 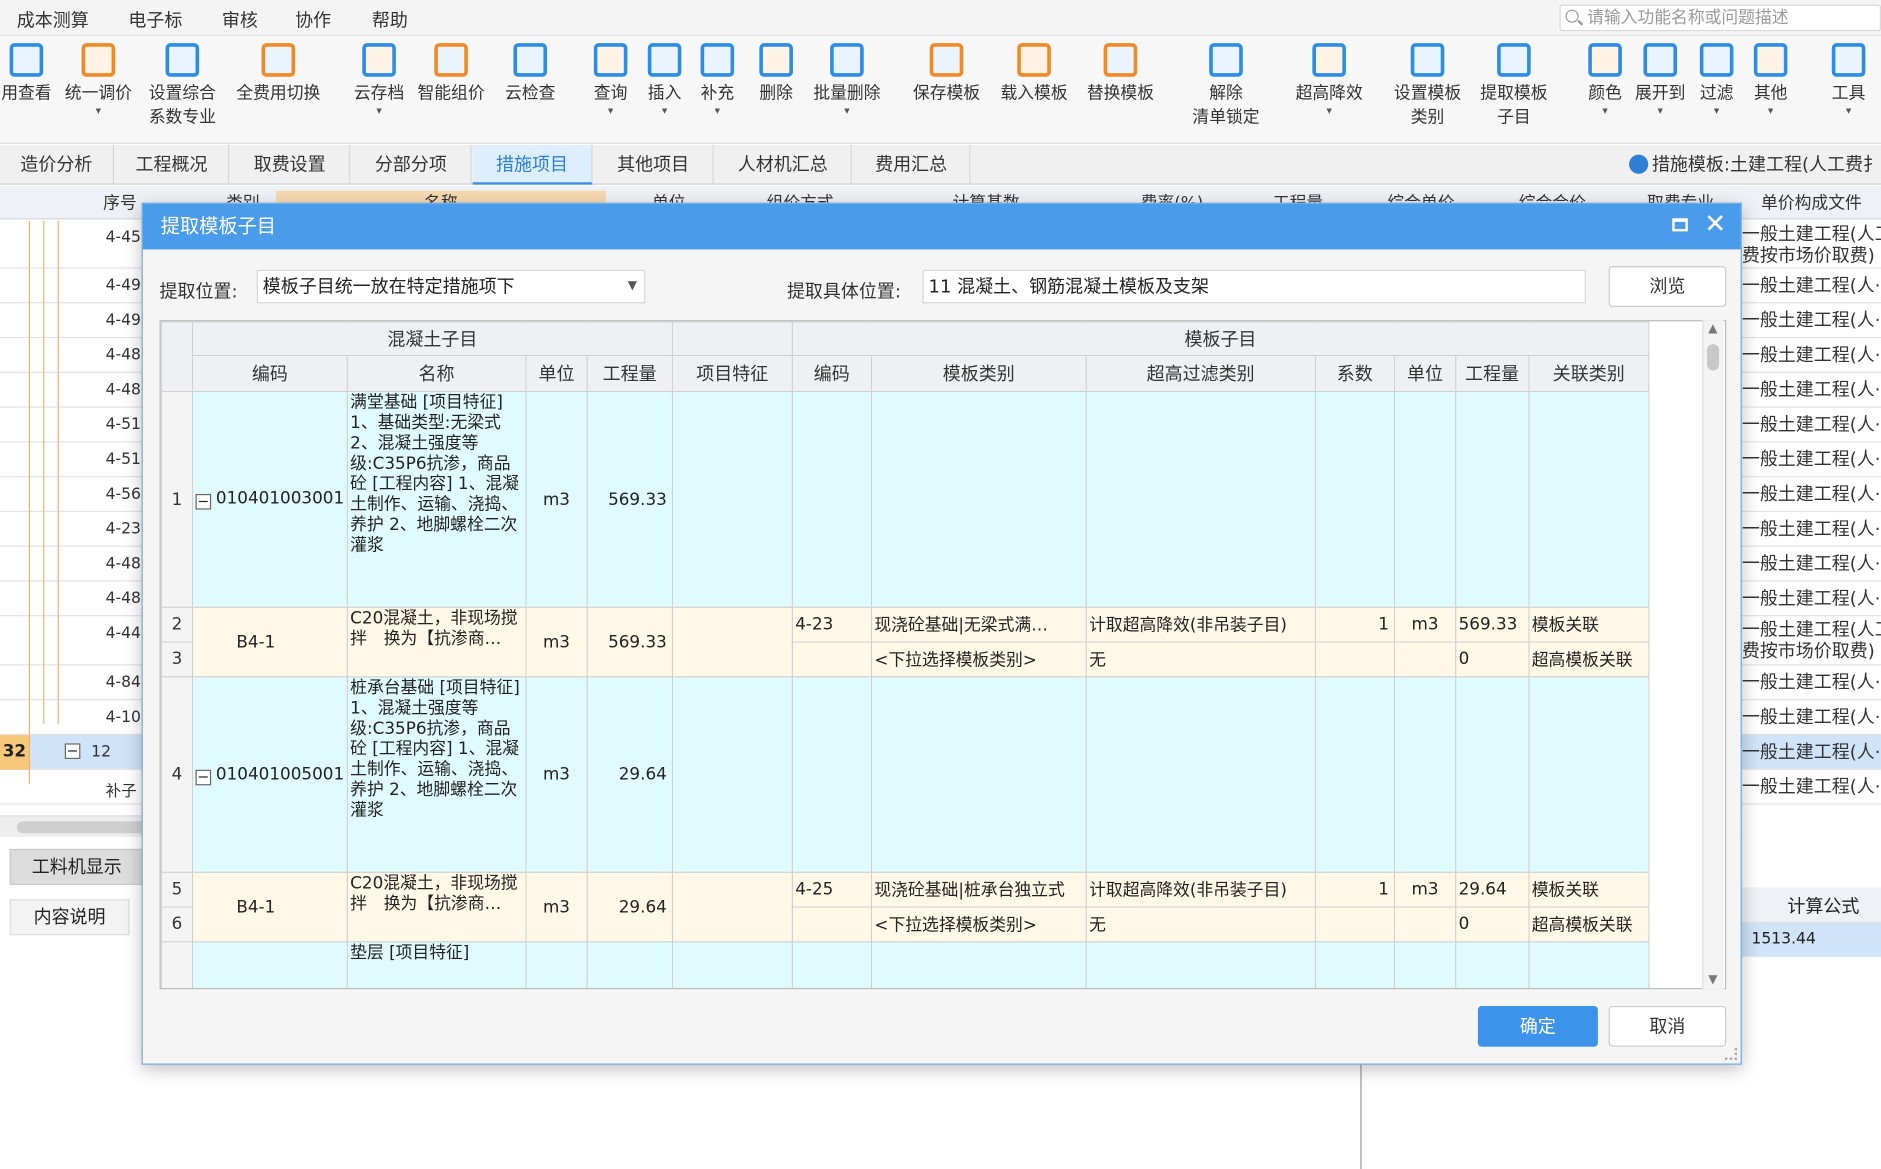 What do you see at coordinates (1667, 286) in the screenshot?
I see `browse-button: 浏览` at bounding box center [1667, 286].